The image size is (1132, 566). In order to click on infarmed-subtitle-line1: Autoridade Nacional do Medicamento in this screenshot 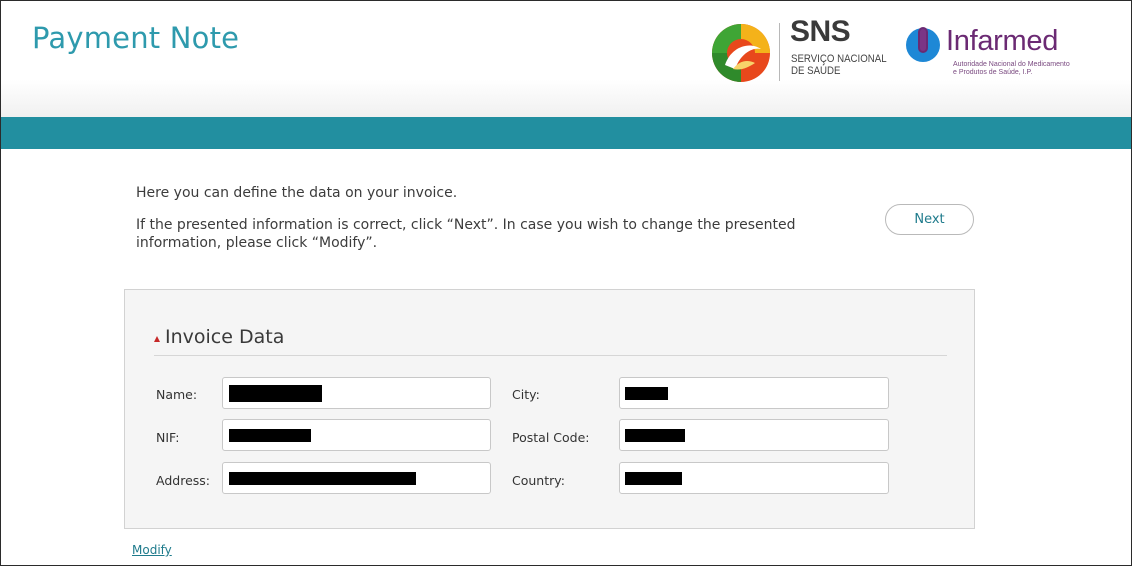, I will do `click(1011, 64)`.